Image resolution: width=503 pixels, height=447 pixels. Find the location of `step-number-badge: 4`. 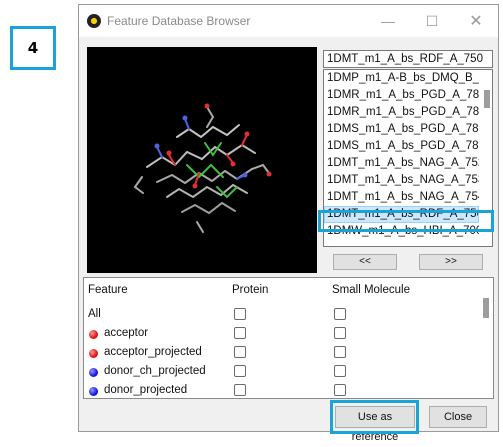

step-number-badge: 4 is located at coordinates (33, 48).